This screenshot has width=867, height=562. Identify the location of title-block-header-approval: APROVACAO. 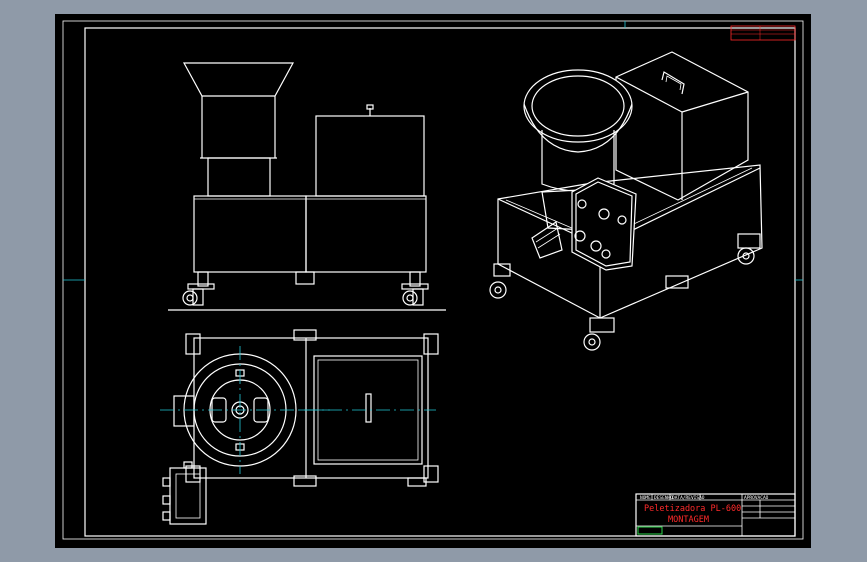
(756, 498).